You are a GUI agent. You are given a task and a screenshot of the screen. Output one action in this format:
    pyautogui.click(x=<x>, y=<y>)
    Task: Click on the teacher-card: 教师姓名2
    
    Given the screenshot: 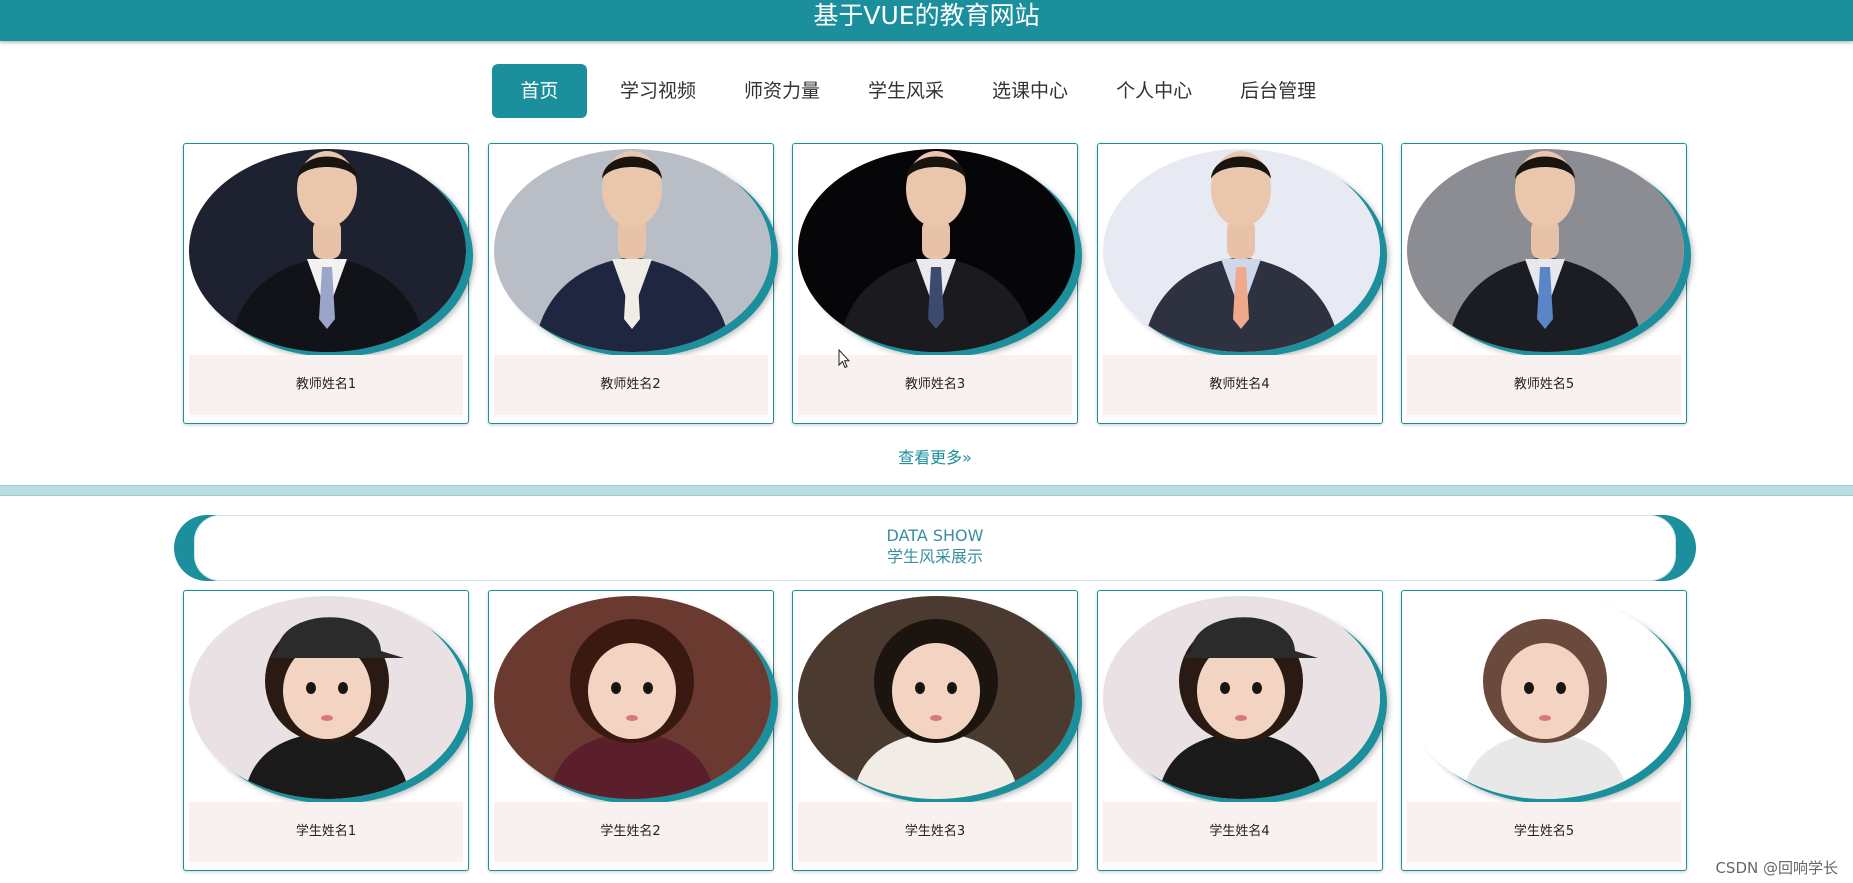 What is the action you would take?
    pyautogui.click(x=630, y=283)
    